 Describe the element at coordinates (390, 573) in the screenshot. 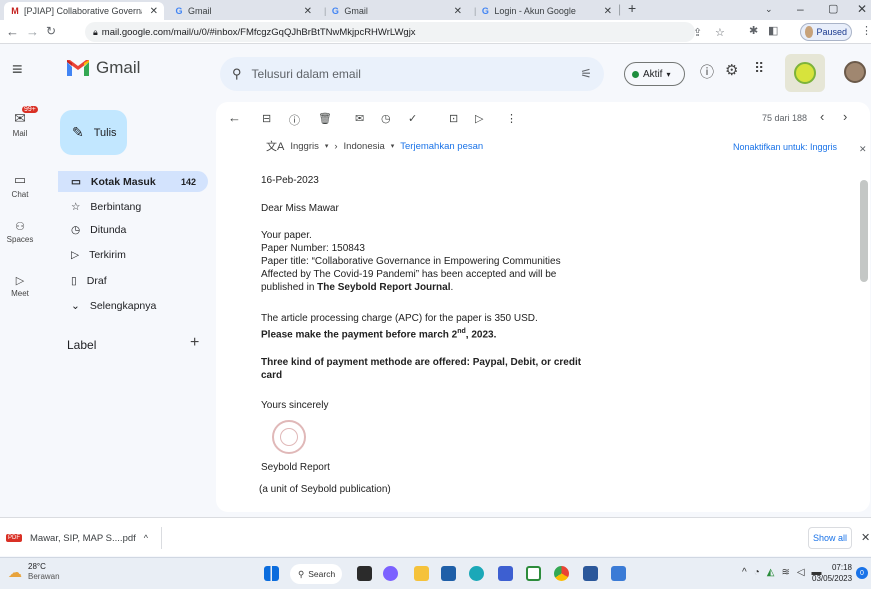

I see `chat-app-icon` at that location.